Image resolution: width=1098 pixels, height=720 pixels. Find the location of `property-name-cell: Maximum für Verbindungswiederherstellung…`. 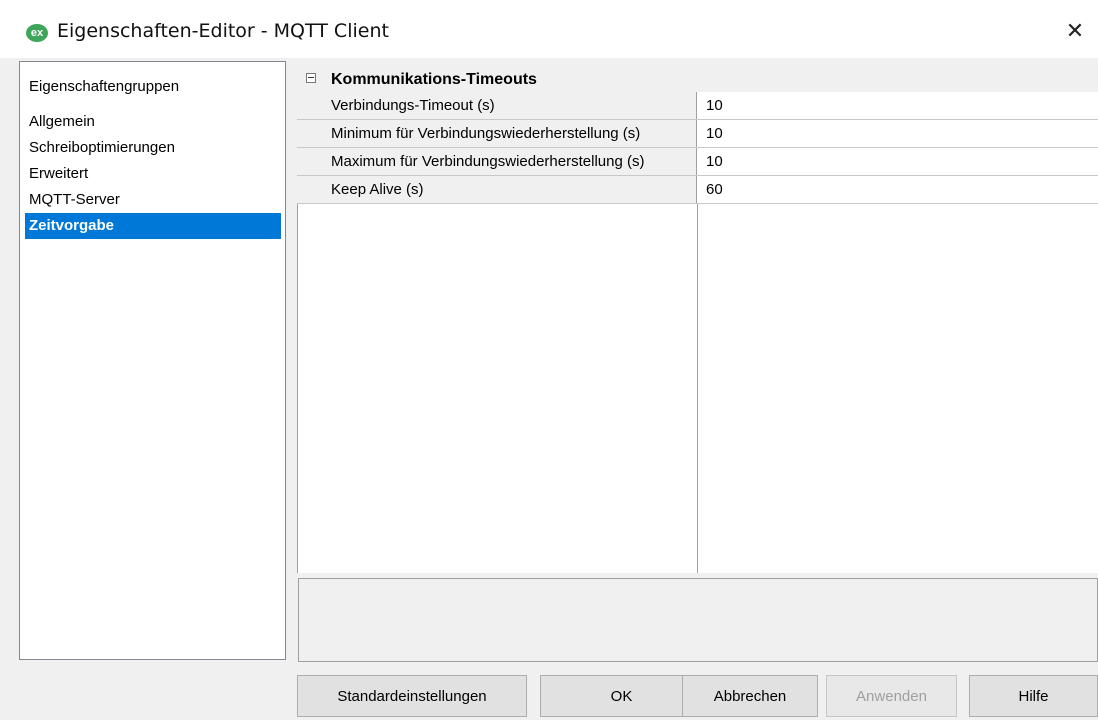

property-name-cell: Maximum für Verbindungswiederherstellung… is located at coordinates (497, 161).